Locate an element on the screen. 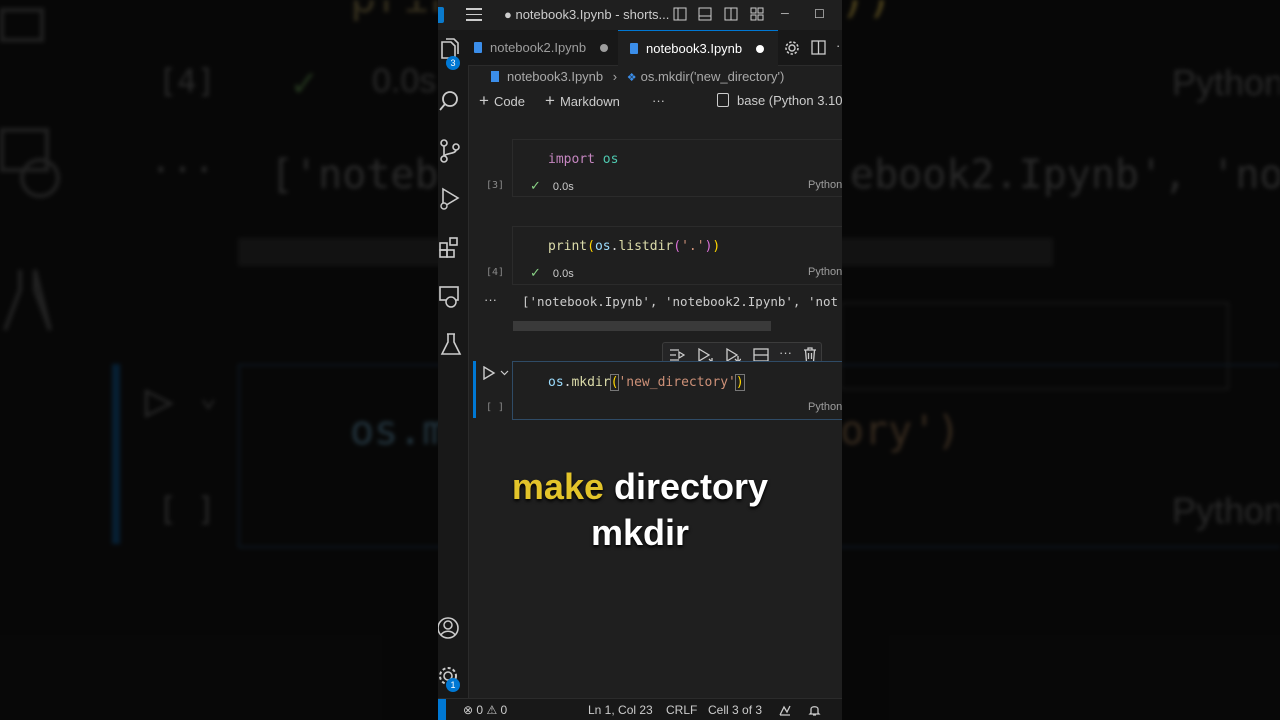 The width and height of the screenshot is (1280, 720). kernel-label: base (Python 3.10. is located at coordinates (789, 100).